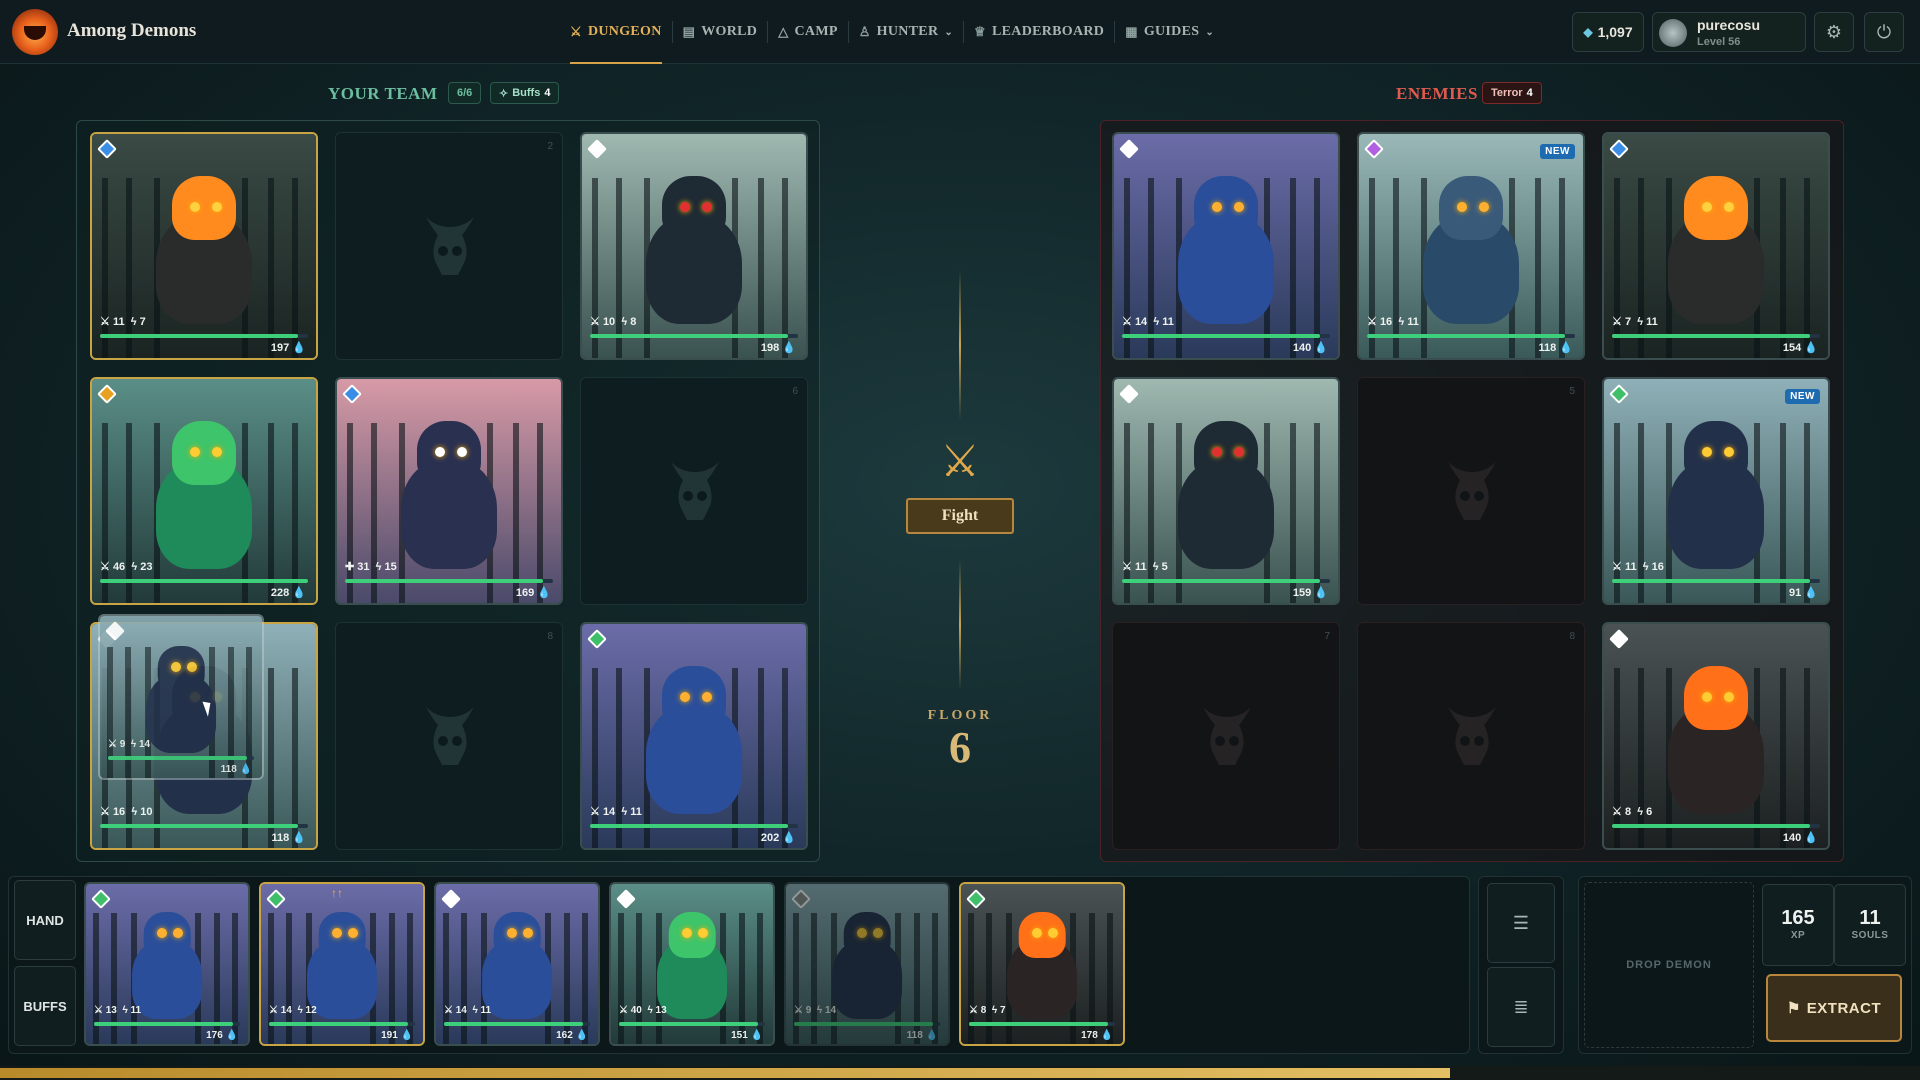  What do you see at coordinates (906, 32) in the screenshot?
I see `nav-hunter: ♙ HUNTER ⌄` at bounding box center [906, 32].